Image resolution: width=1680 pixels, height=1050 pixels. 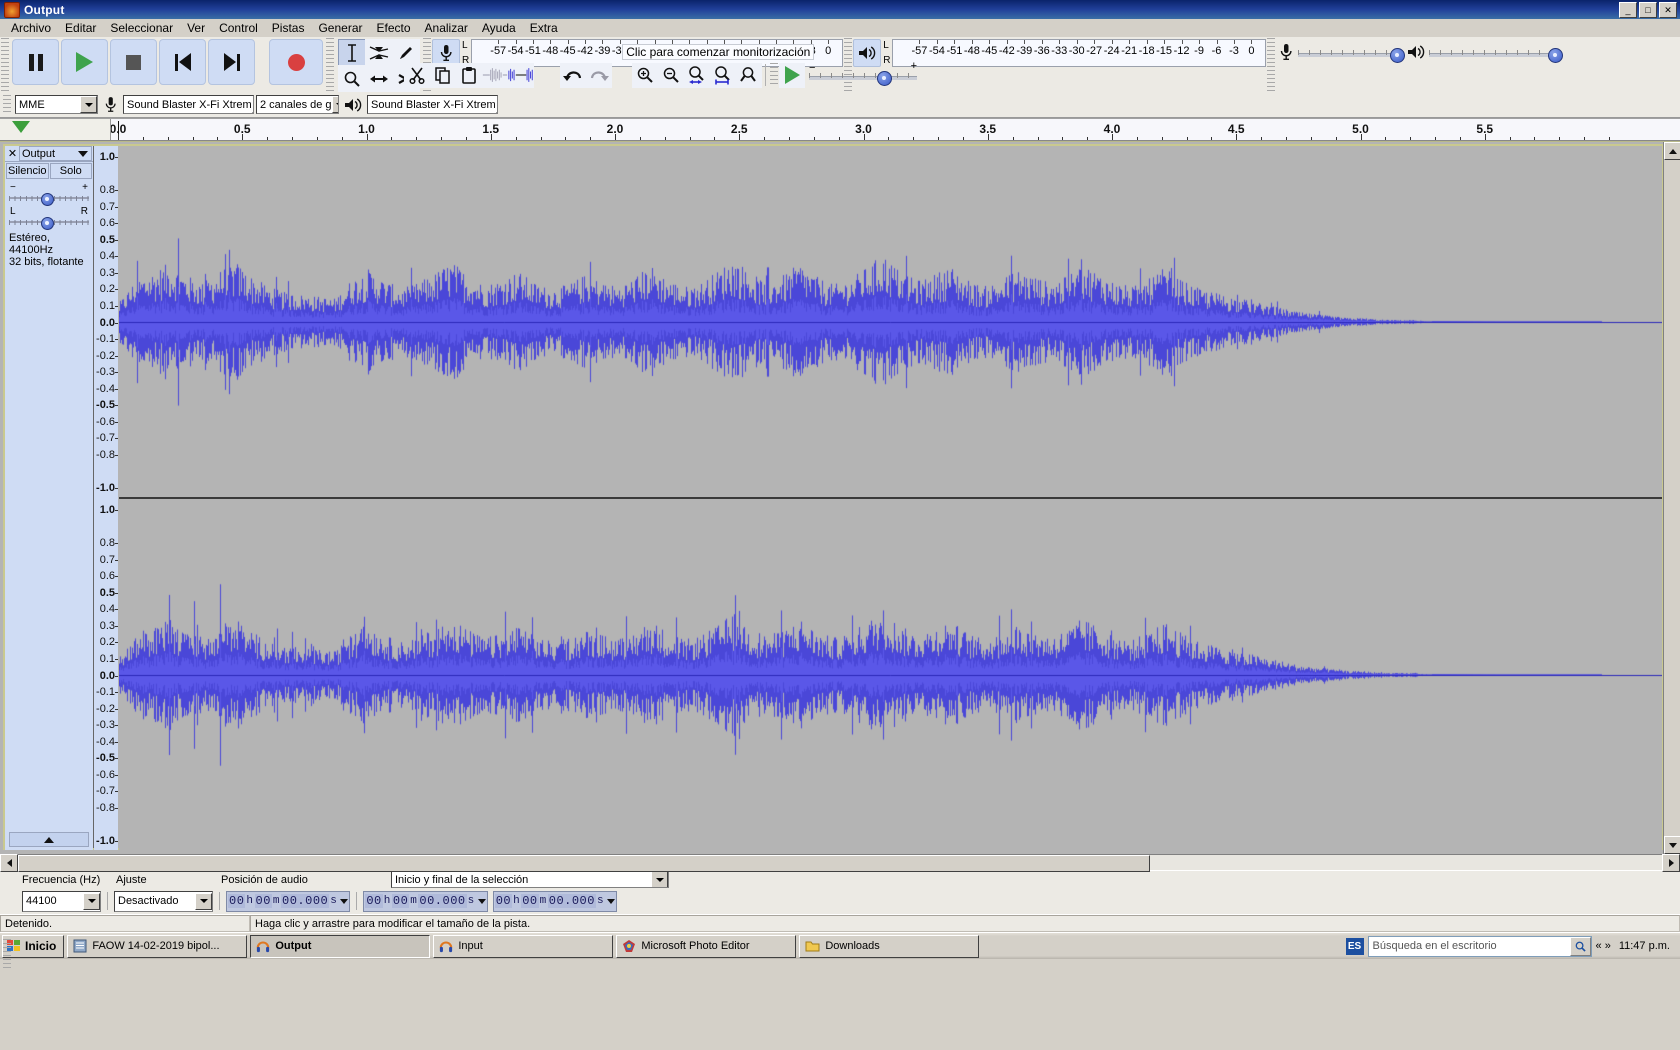 I want to click on menu-analizar: Analizar, so click(x=446, y=28).